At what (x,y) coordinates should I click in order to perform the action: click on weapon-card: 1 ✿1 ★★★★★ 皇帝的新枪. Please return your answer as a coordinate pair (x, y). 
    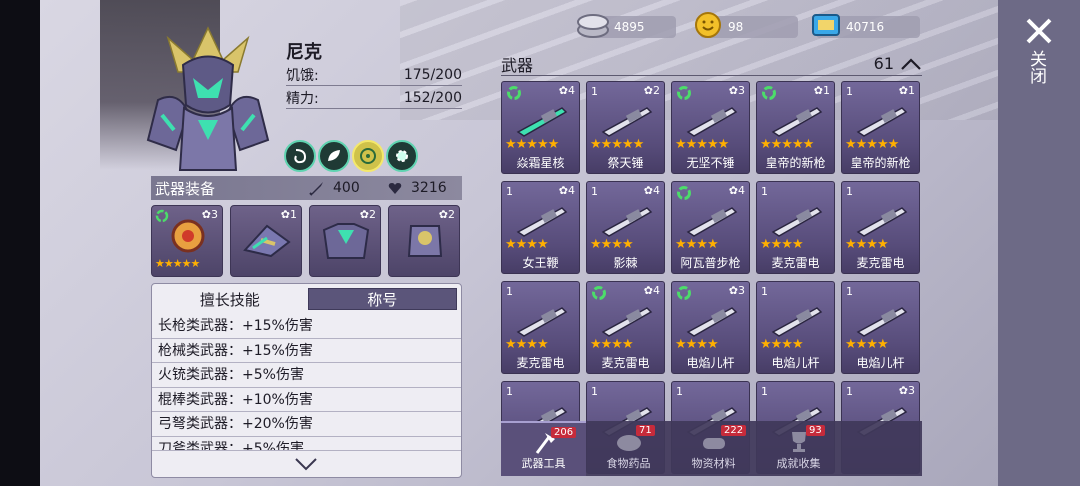
    Looking at the image, I should click on (880, 127).